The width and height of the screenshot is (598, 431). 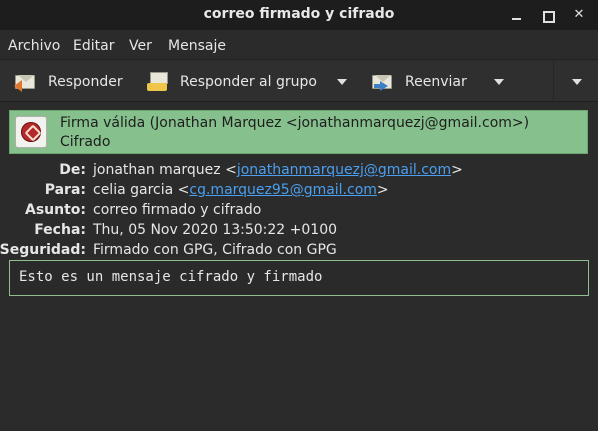 I want to click on reply-envelope-icon, so click(x=25, y=82).